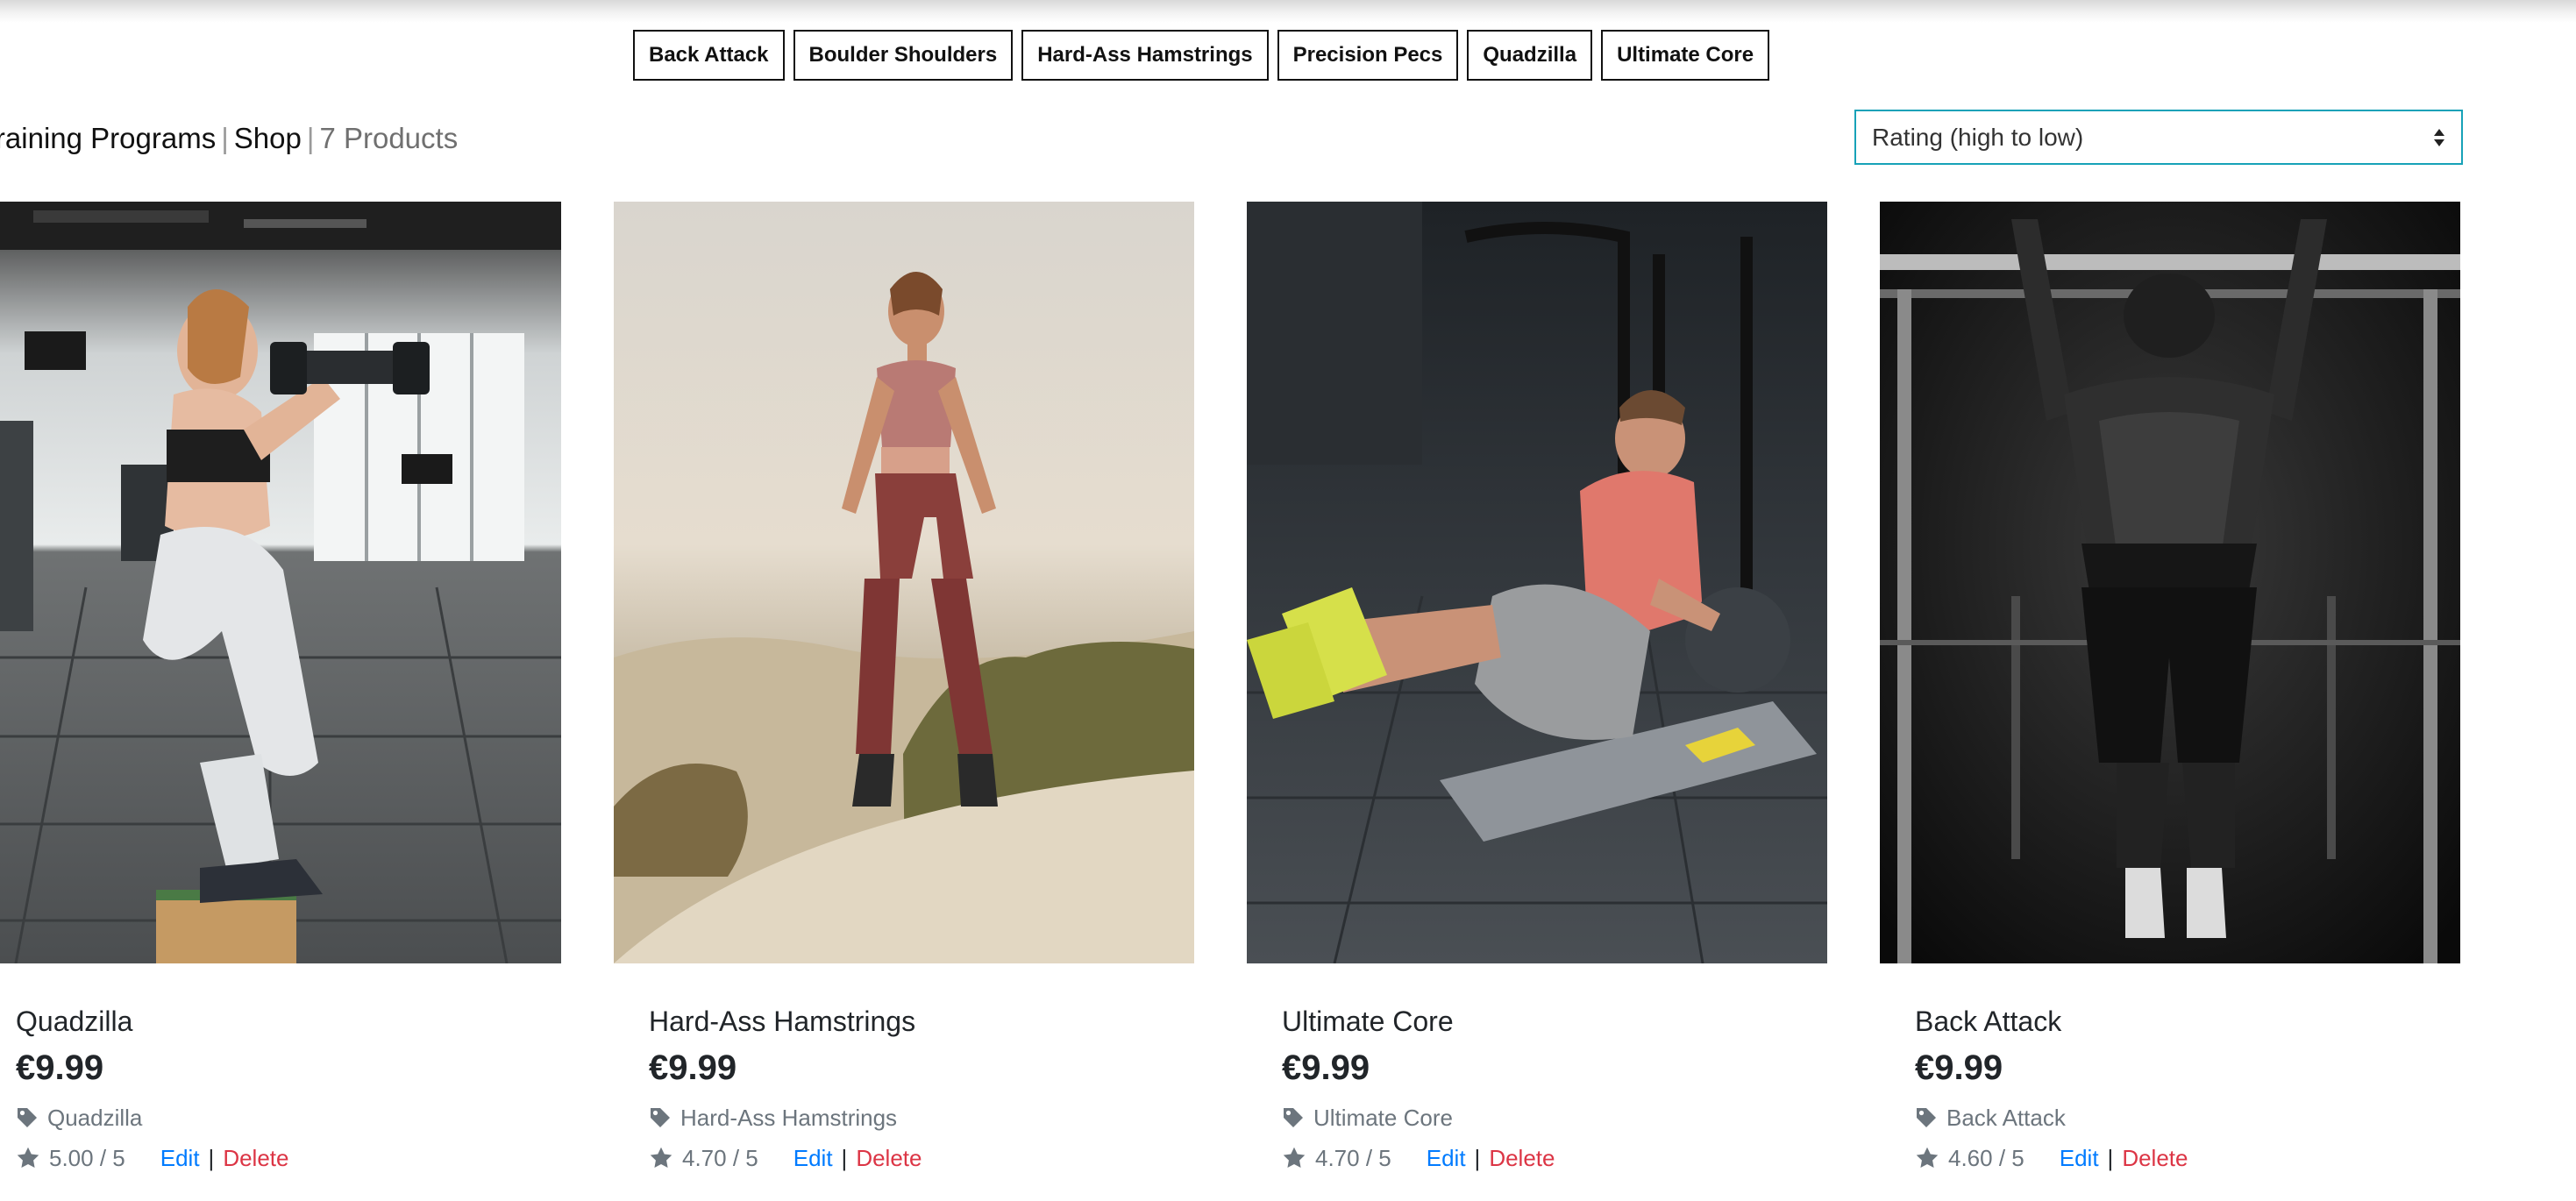 This screenshot has height=1201, width=2576. I want to click on product-name: Hard-Ass Hamstrings, so click(921, 1021).